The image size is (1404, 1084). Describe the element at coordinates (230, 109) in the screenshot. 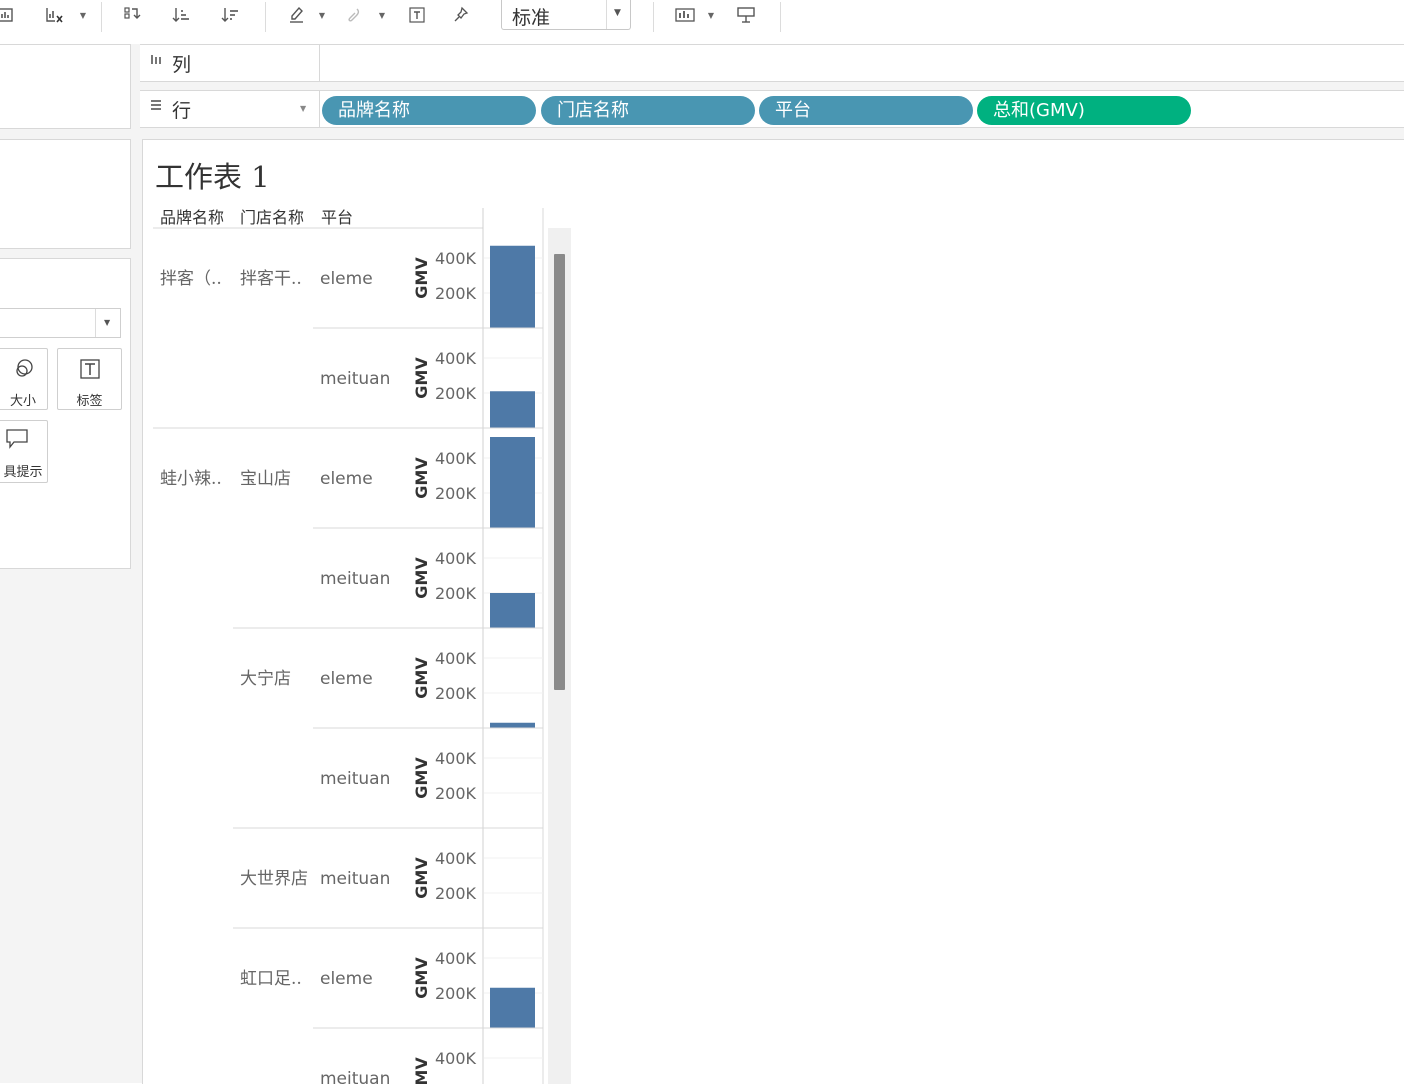

I see `rows-shelf-label: 行 ▼` at that location.